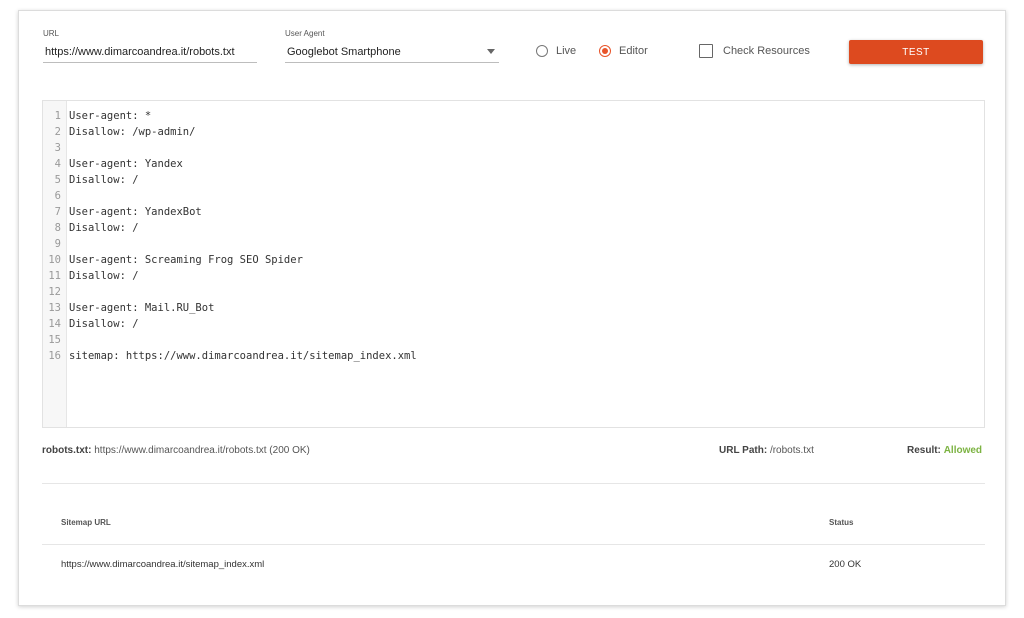 The image size is (1024, 618). Describe the element at coordinates (841, 522) in the screenshot. I see `sitemap-status-header: Status` at that location.